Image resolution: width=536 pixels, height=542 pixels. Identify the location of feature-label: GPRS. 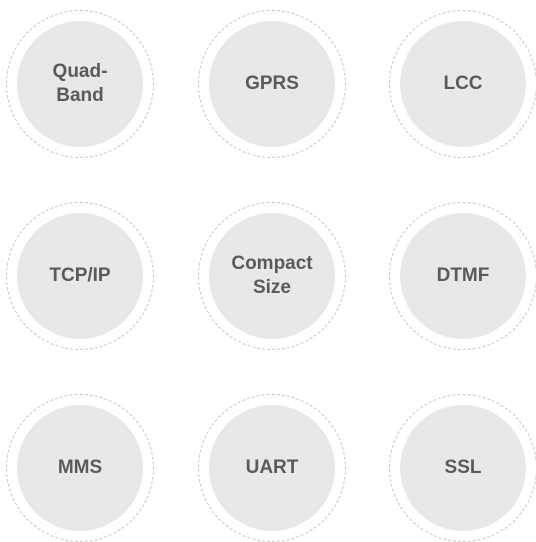
(272, 83).